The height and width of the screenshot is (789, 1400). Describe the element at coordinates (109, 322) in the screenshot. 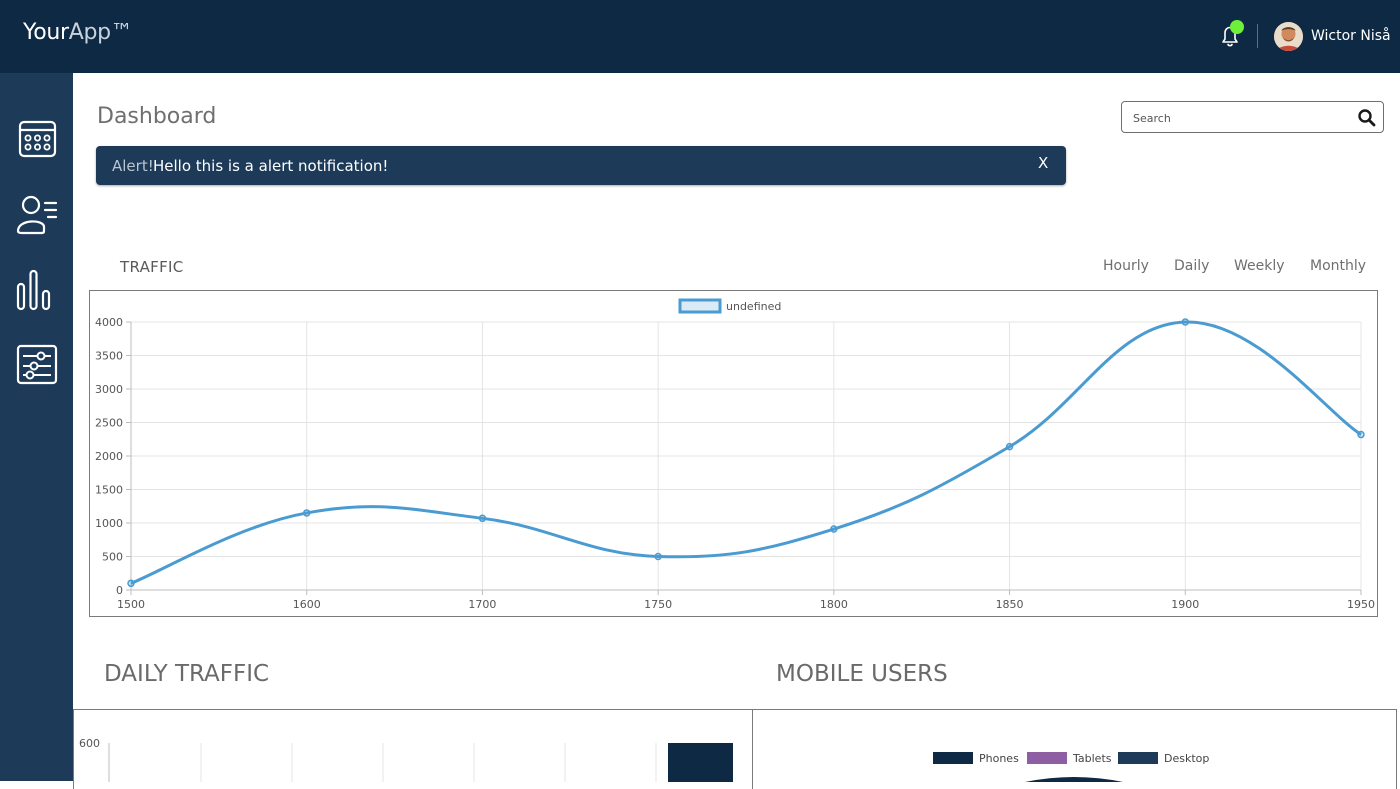

I see `y-tick-label: 4000` at that location.